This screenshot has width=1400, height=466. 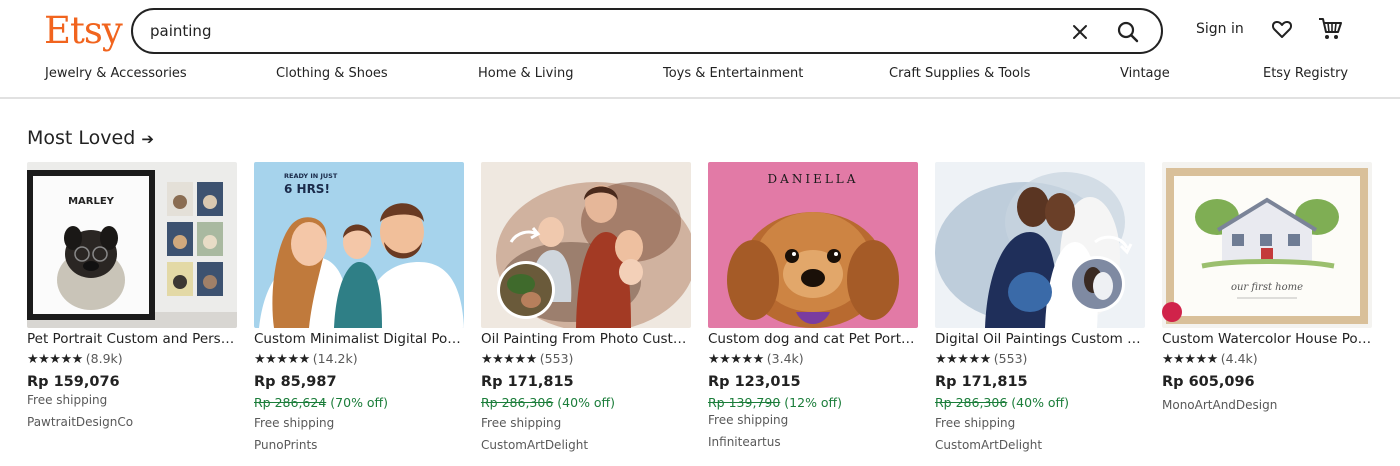 What do you see at coordinates (335, 358) in the screenshot?
I see `review-count: (14.2k)` at bounding box center [335, 358].